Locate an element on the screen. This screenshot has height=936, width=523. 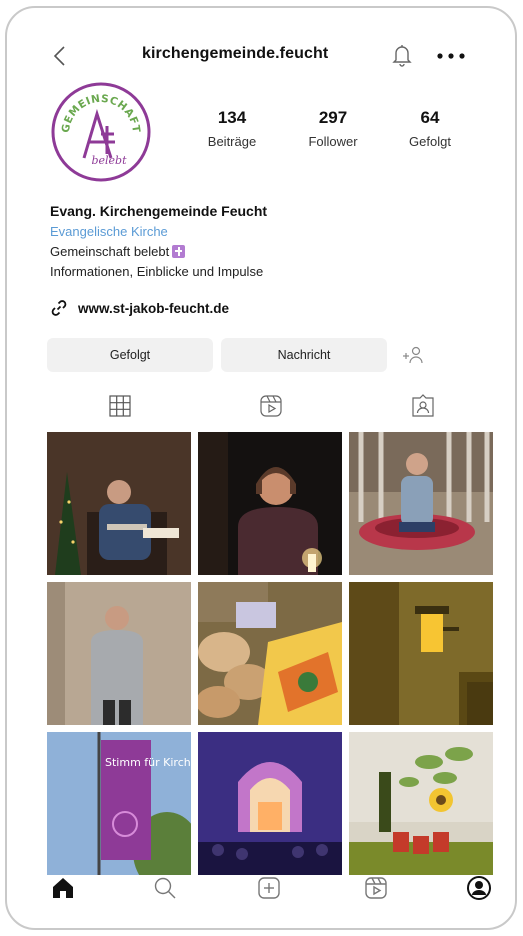
tagged-tab-icon is located at coordinates (423, 406).